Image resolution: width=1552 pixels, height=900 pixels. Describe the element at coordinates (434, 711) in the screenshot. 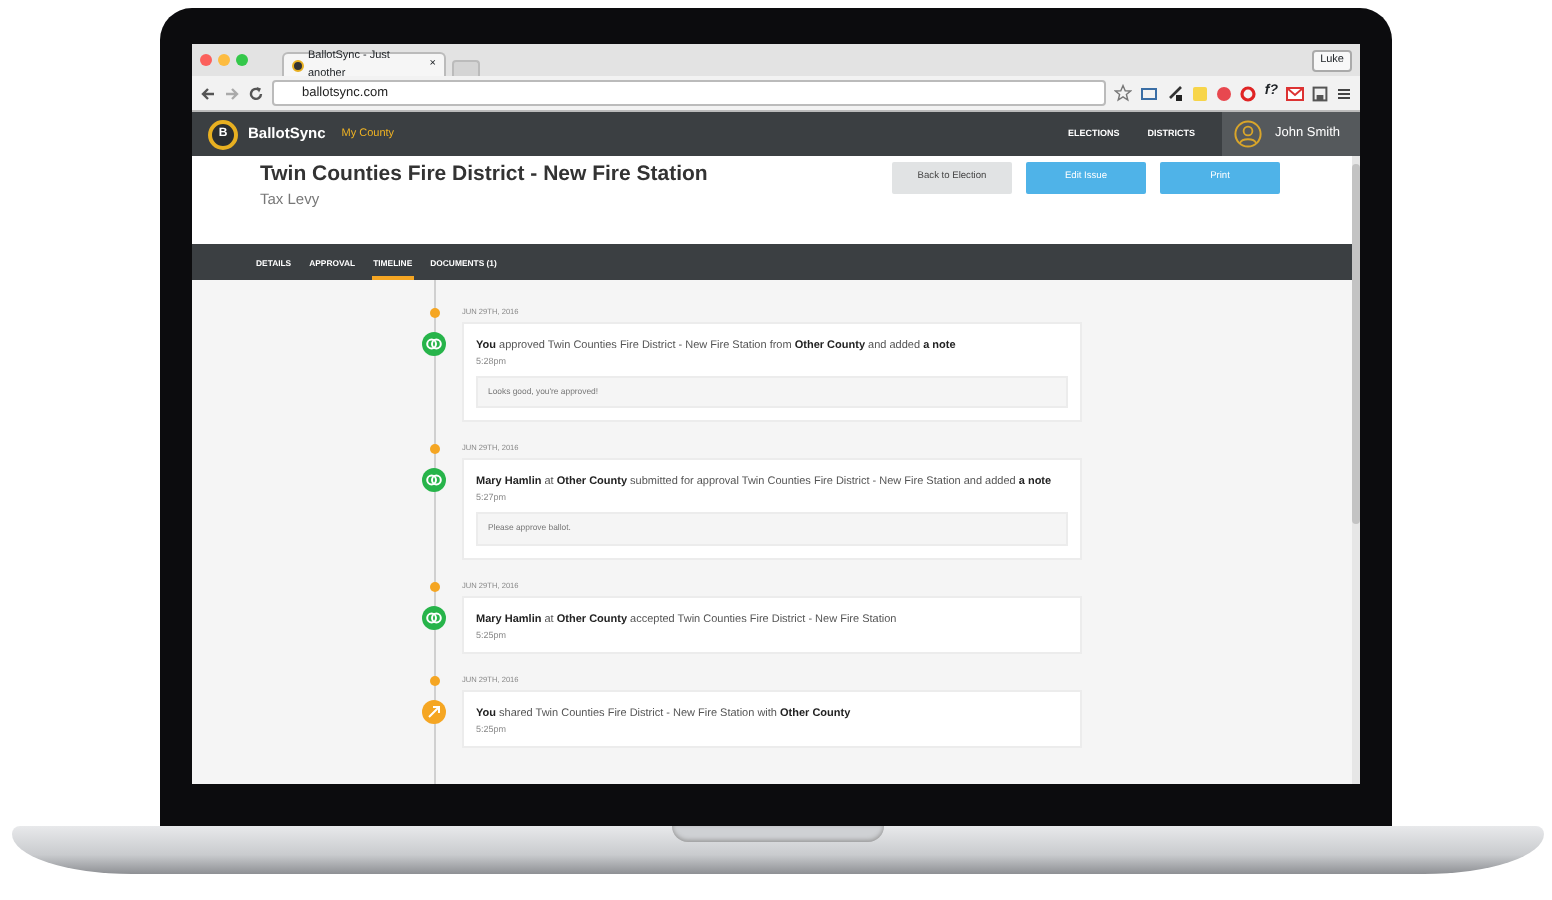

I see `share-icon` at that location.